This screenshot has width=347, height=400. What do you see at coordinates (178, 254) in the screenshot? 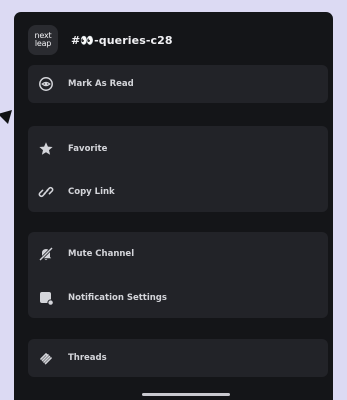
I see `mute-channel-item: Mute Channel` at bounding box center [178, 254].